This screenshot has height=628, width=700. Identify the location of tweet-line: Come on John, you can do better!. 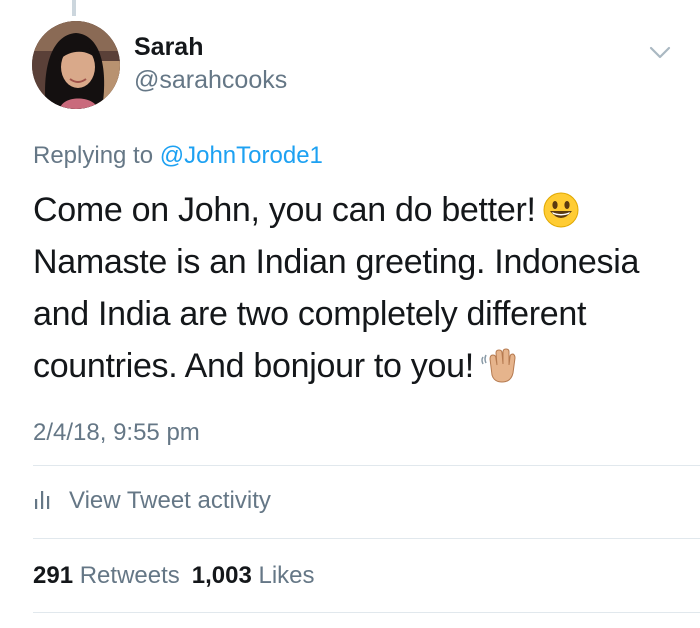
(353, 210).